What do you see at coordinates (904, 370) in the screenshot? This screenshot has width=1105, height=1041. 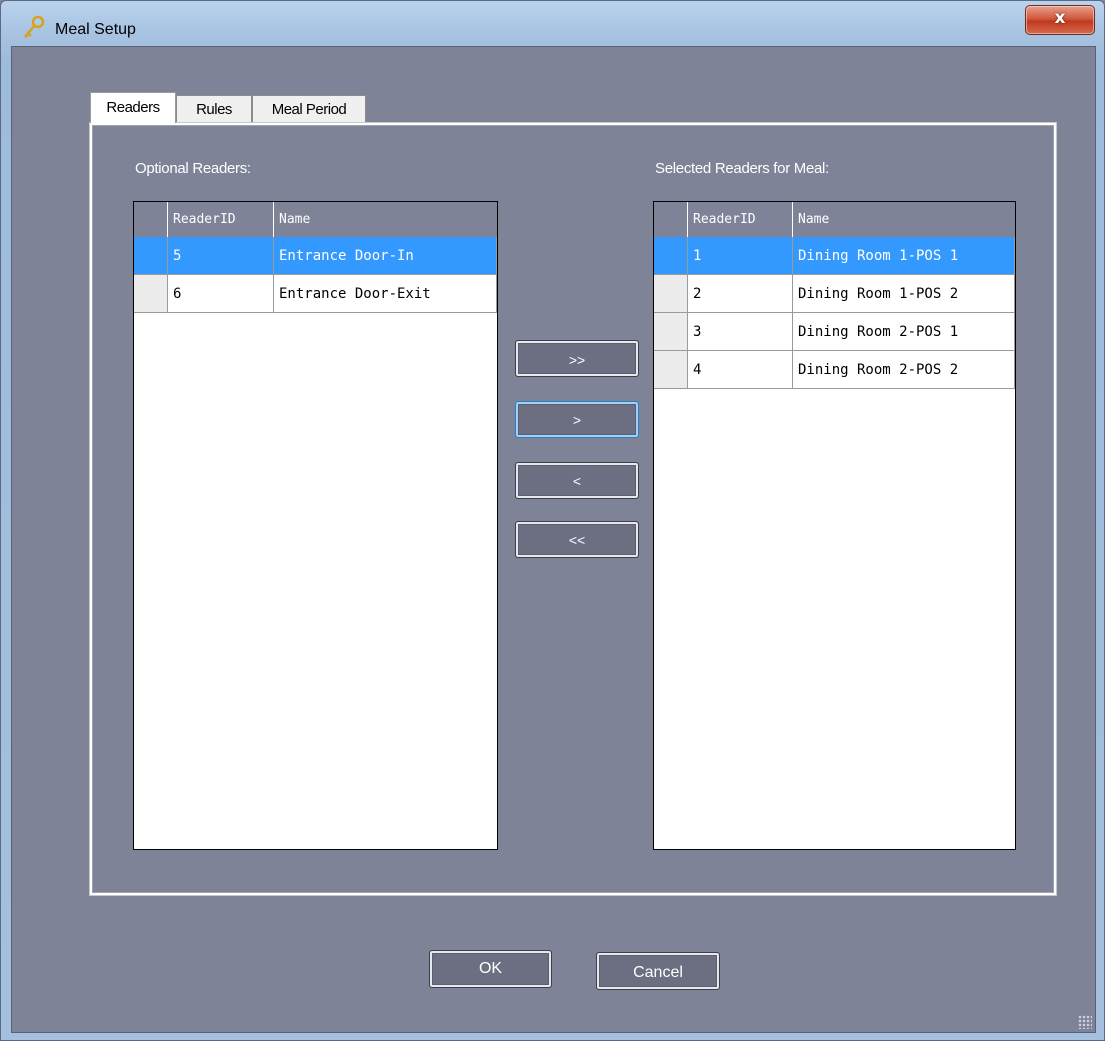 I see `reader-name-cell: Dining Room 2-POS 2` at bounding box center [904, 370].